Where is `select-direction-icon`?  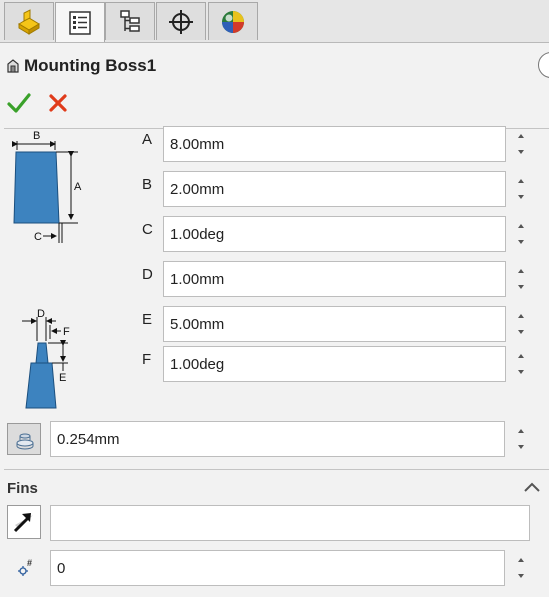
select-direction-icon is located at coordinates (23, 523).